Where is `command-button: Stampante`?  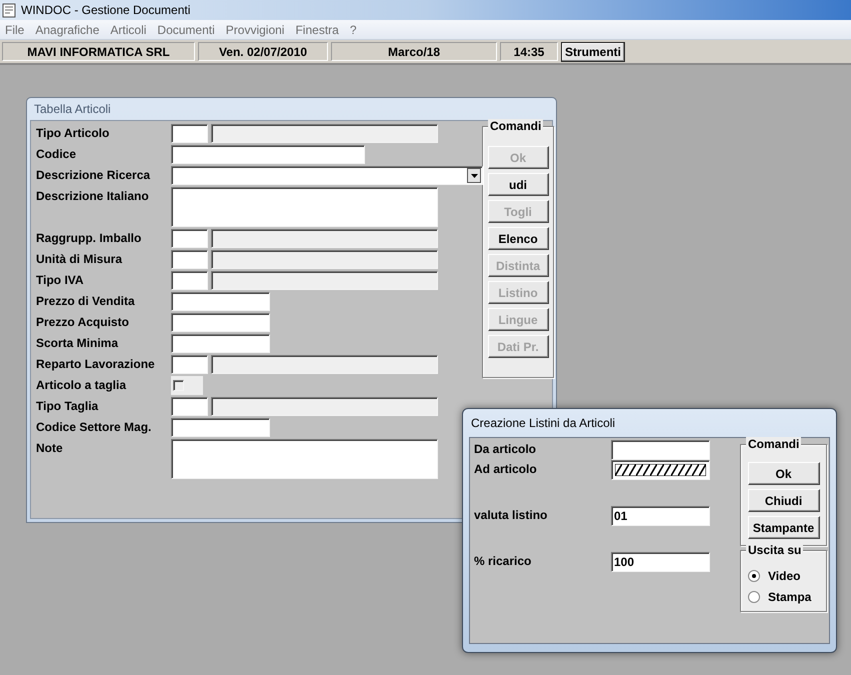
command-button: Stampante is located at coordinates (784, 527).